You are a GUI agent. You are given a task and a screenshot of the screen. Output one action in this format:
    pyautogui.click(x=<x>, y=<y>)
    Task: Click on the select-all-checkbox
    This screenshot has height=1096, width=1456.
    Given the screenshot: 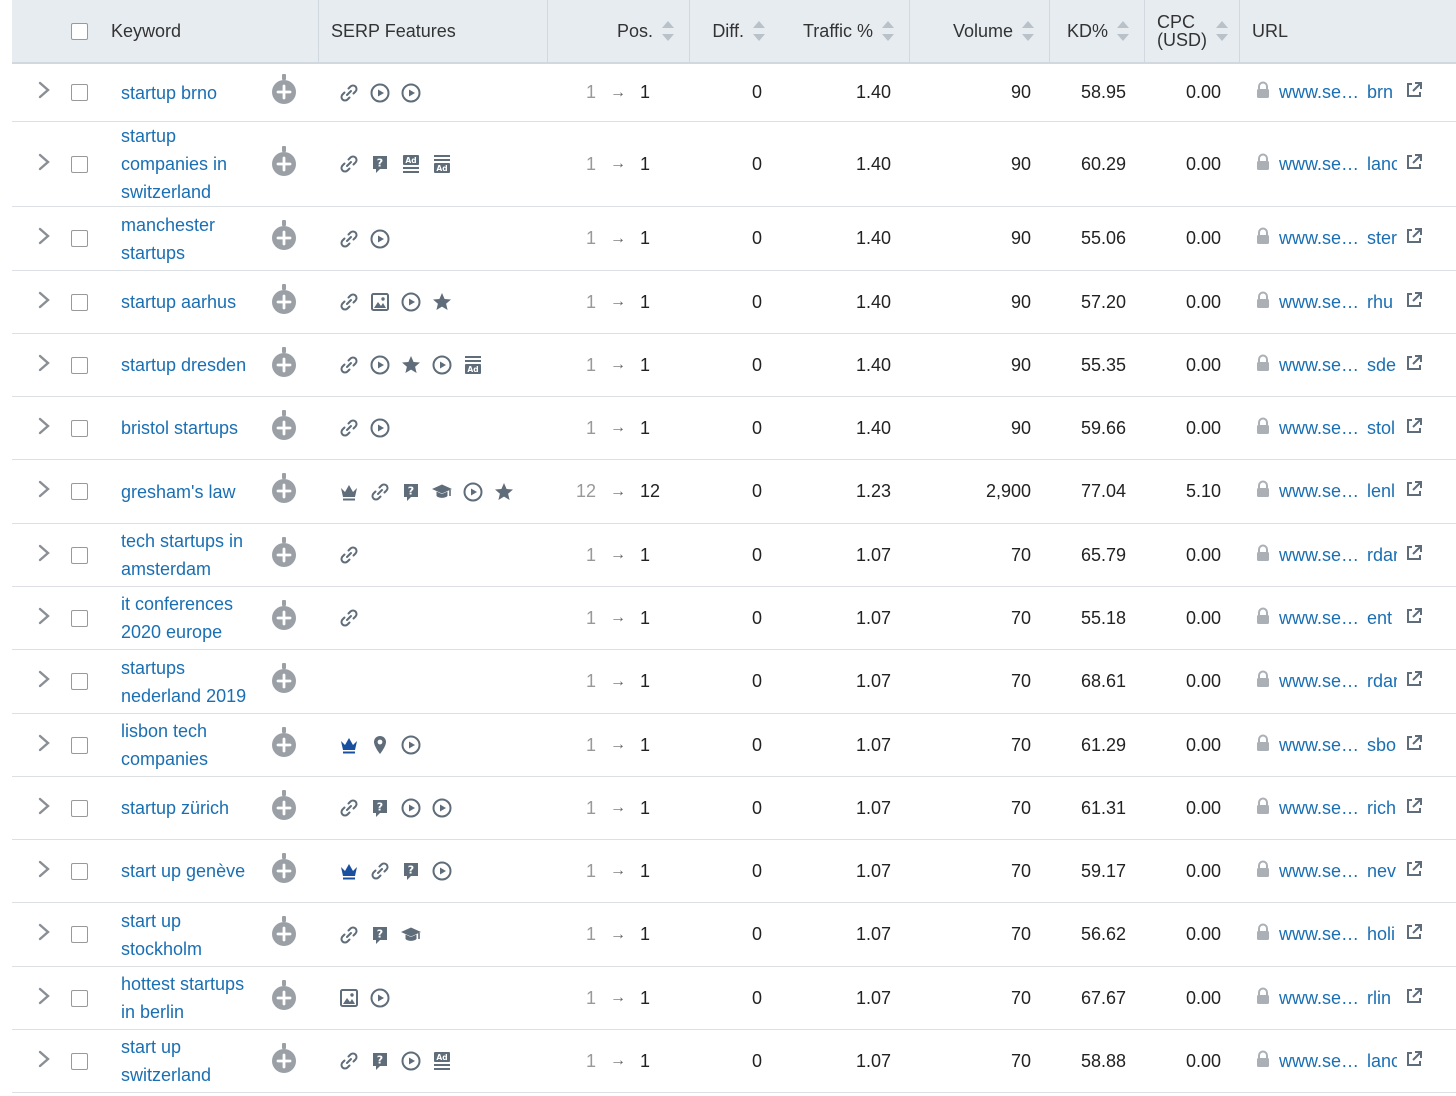 What is the action you would take?
    pyautogui.click(x=79, y=31)
    